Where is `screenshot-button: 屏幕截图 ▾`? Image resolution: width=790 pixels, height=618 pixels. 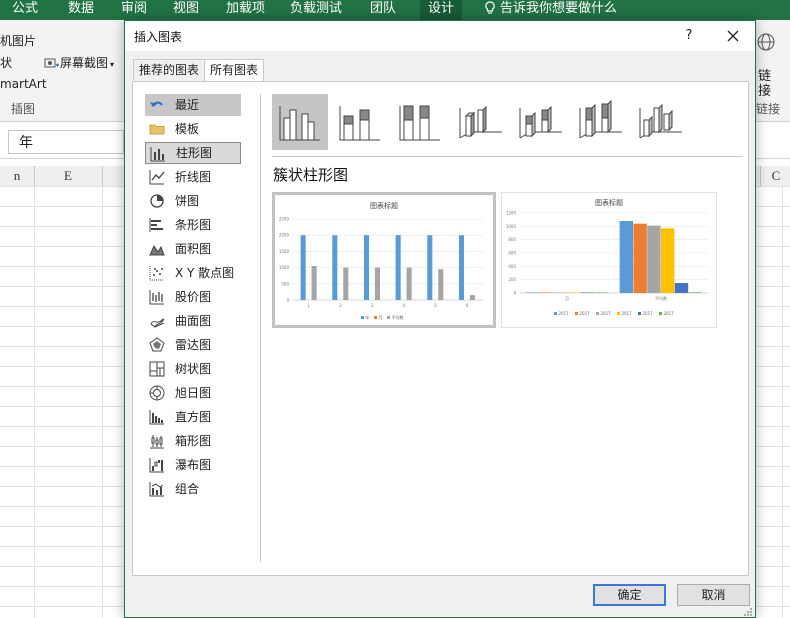 screenshot-button: 屏幕截图 ▾ is located at coordinates (79, 62).